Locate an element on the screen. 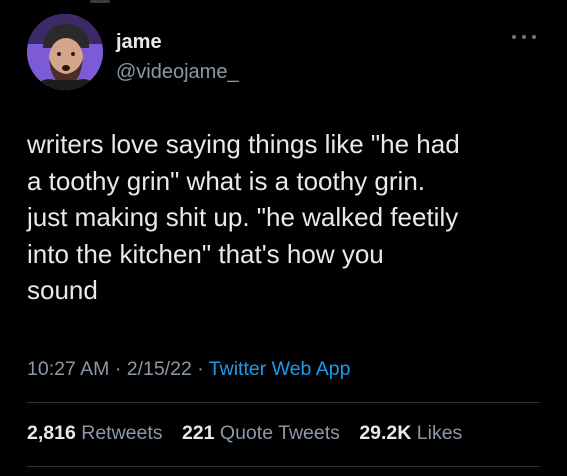 Image resolution: width=567 pixels, height=476 pixels. likes-count: 29.2K is located at coordinates (385, 433).